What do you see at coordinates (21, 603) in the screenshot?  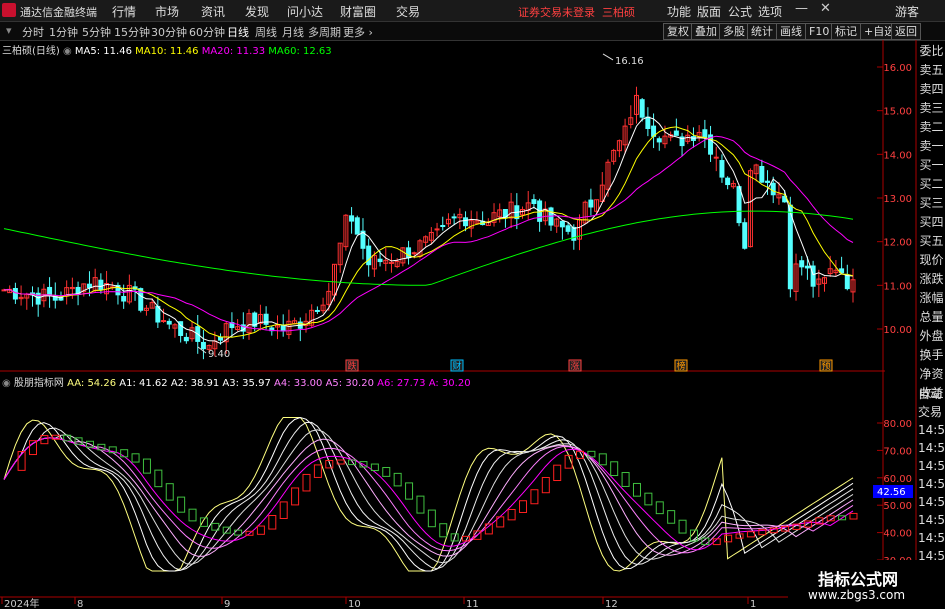 I see `x-axis-label: 2024年` at bounding box center [21, 603].